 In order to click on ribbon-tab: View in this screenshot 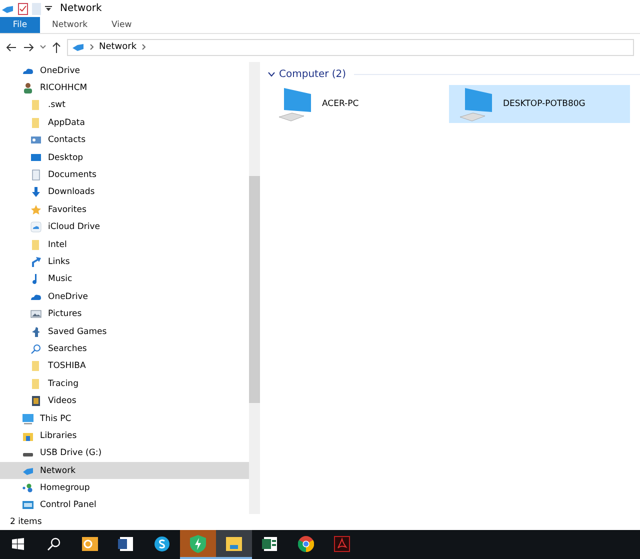, I will do `click(122, 25)`.